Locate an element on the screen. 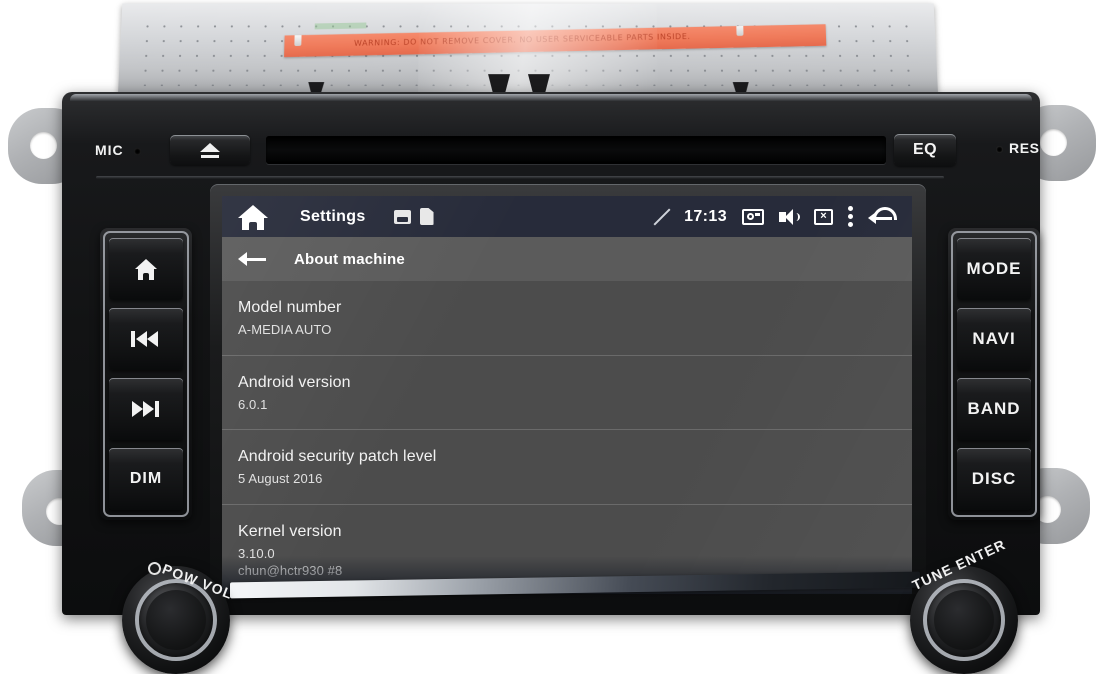 This screenshot has height=674, width=1100. next-track-button is located at coordinates (146, 409).